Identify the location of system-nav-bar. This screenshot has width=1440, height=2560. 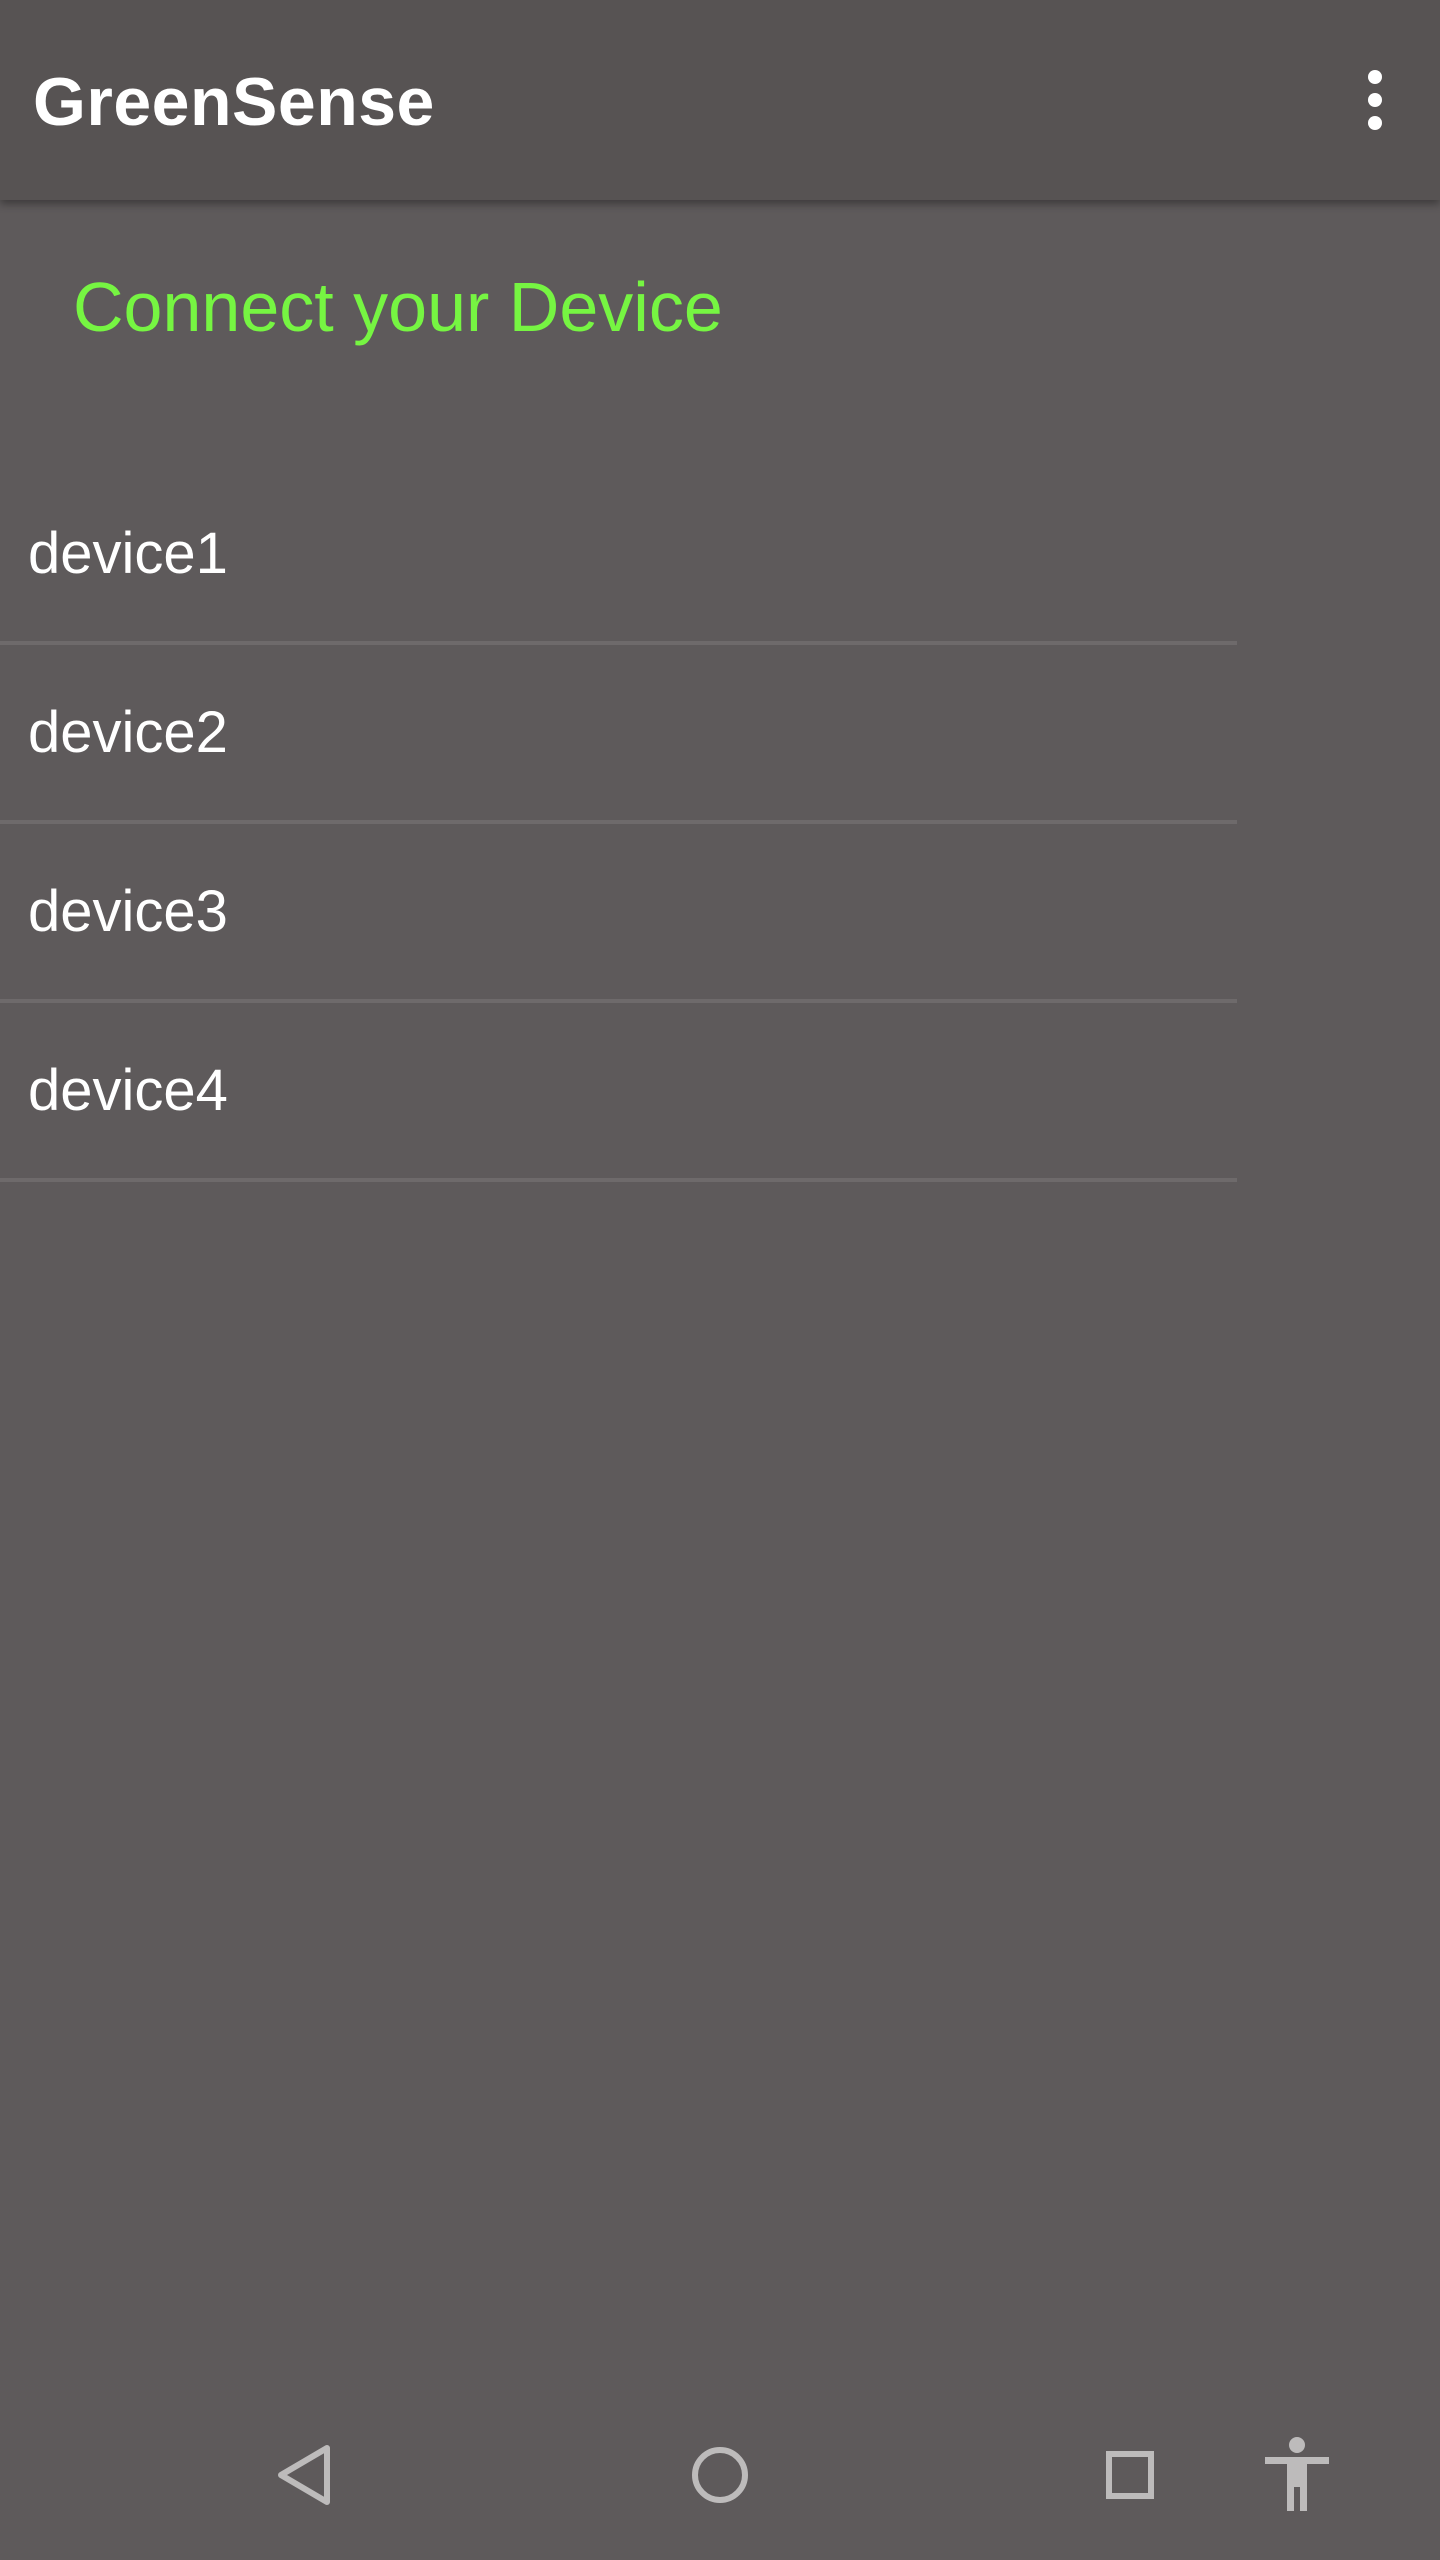
(720, 2475).